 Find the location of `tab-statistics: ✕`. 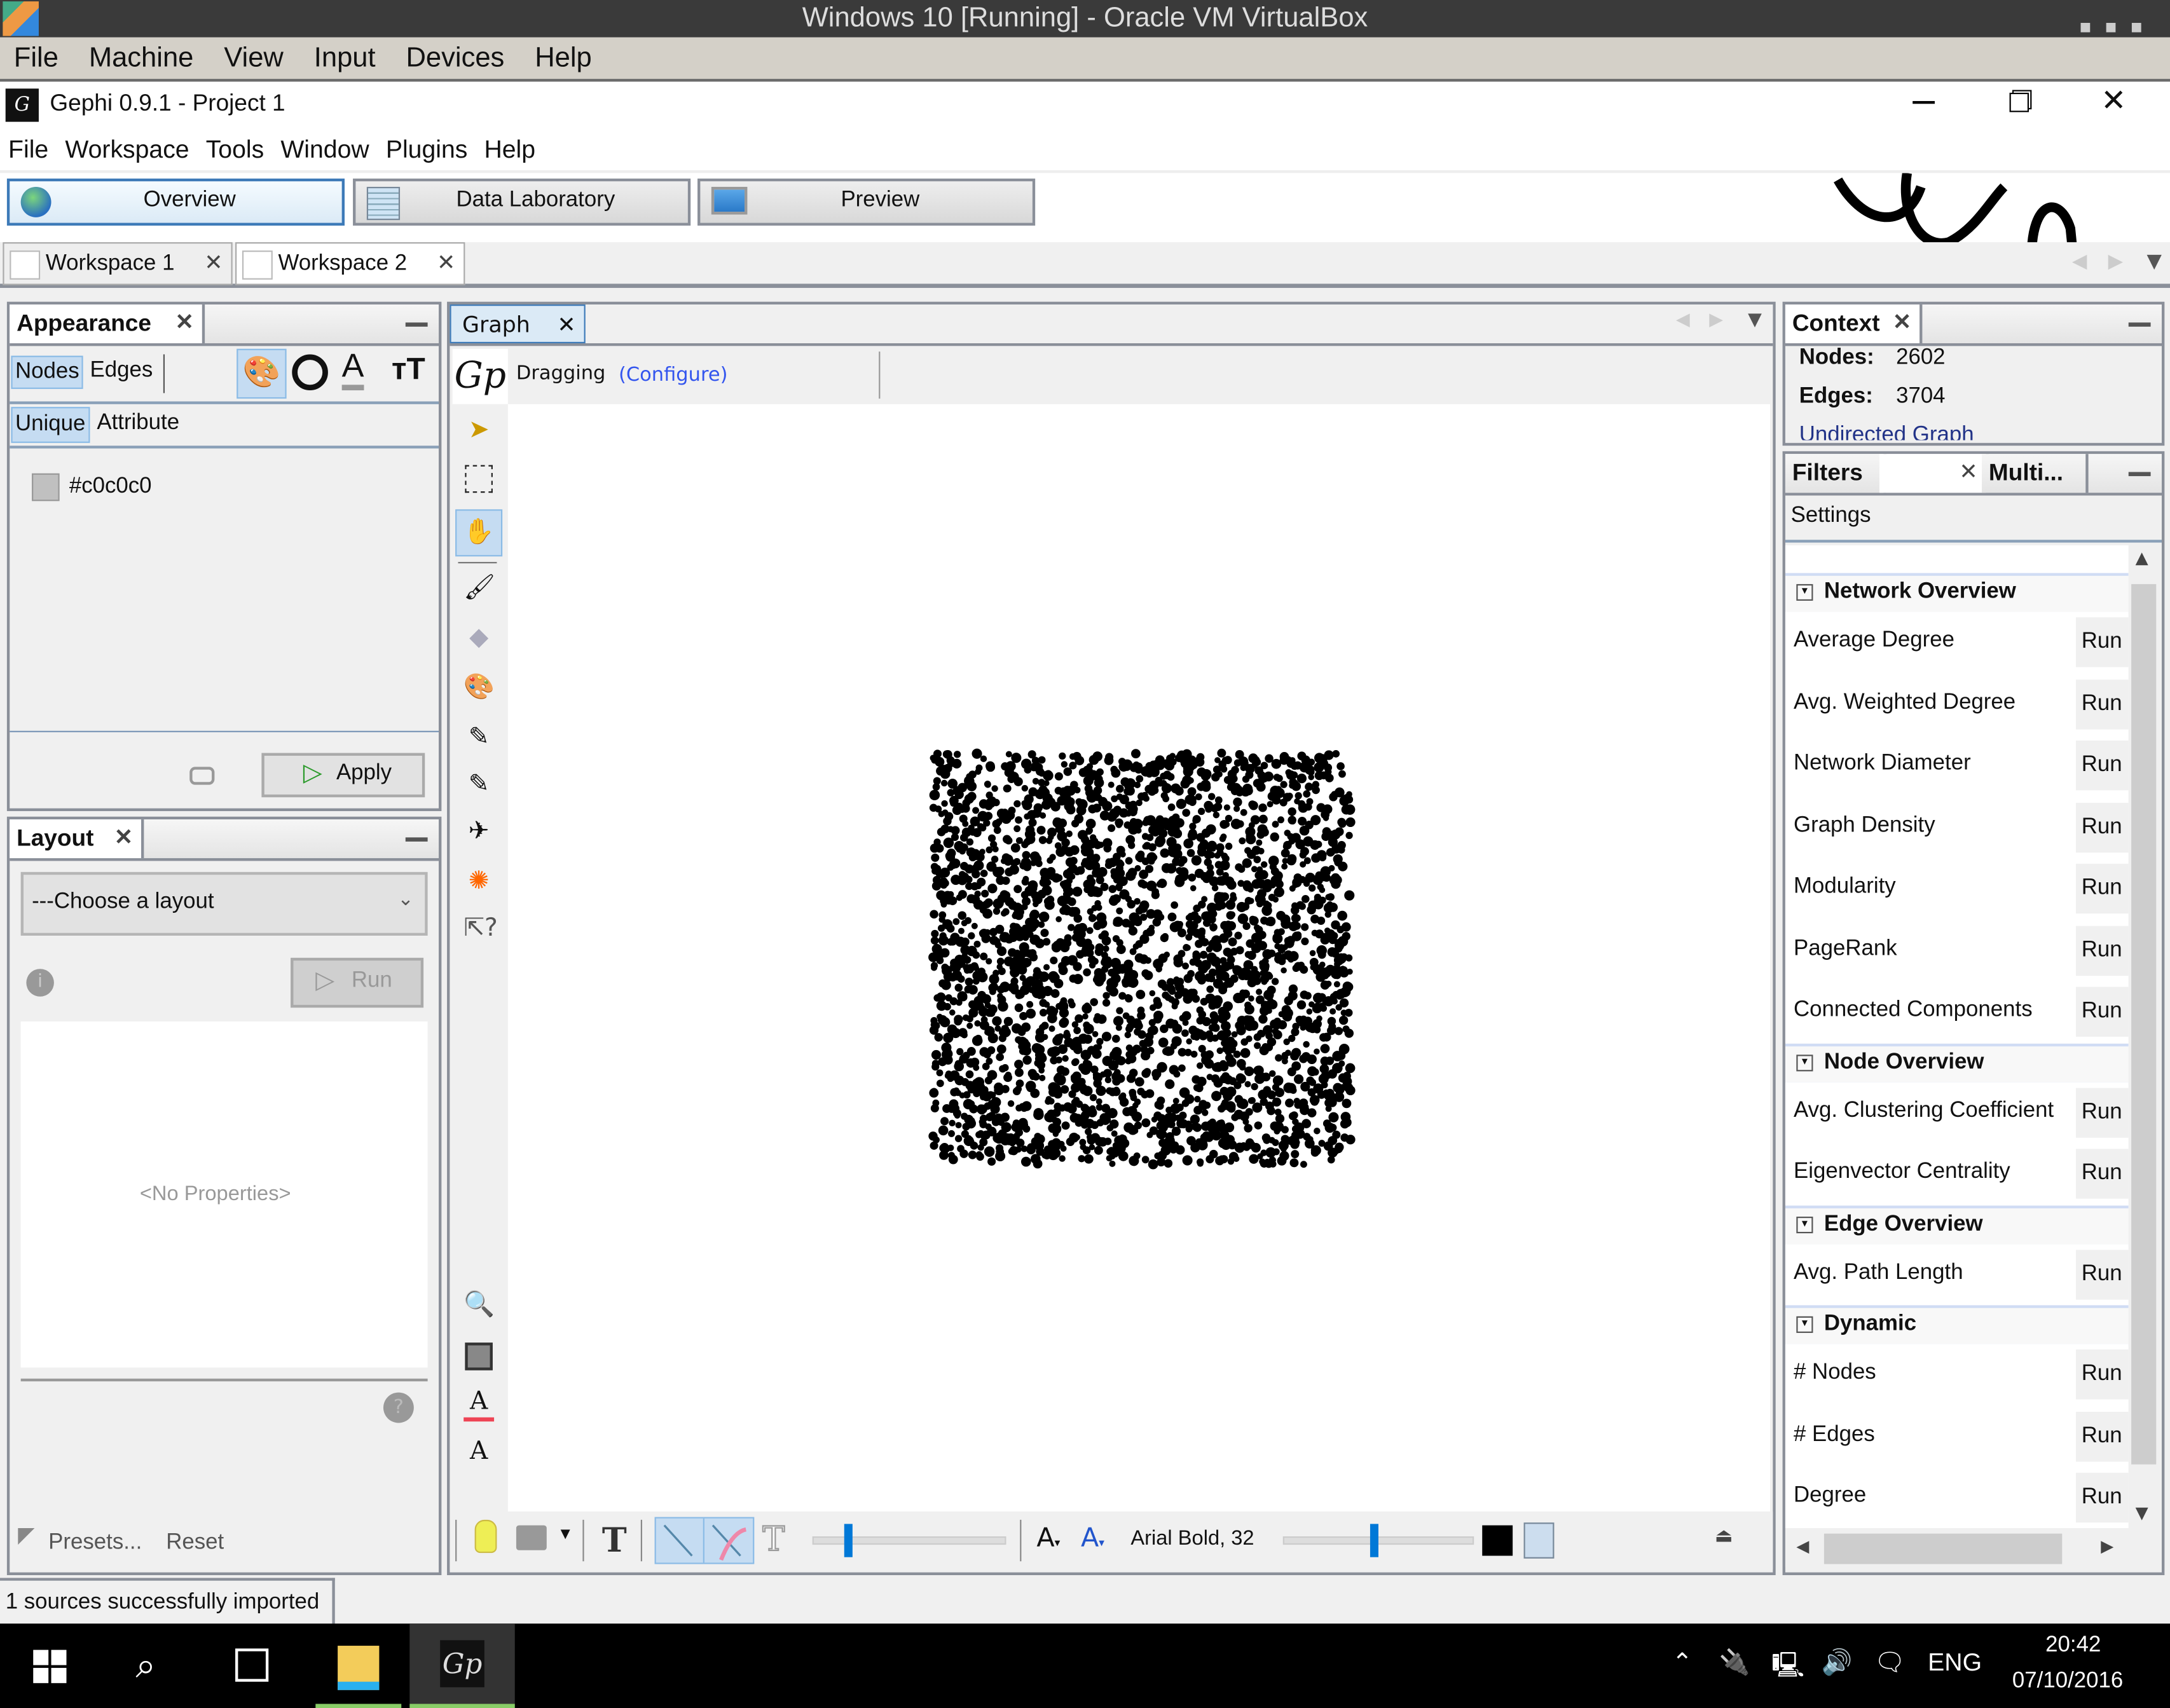

tab-statistics: ✕ is located at coordinates (1934, 473).